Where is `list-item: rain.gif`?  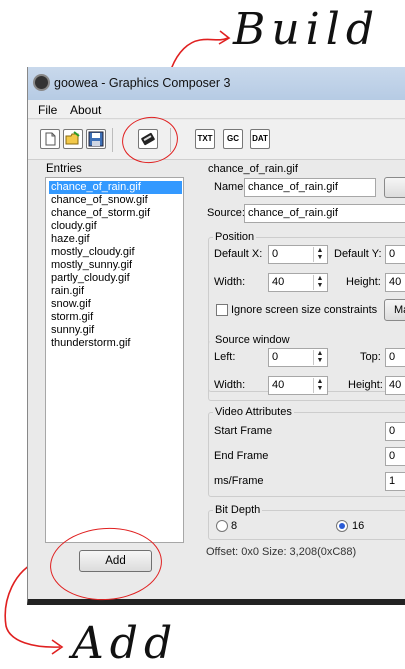 list-item: rain.gif is located at coordinates (67, 291).